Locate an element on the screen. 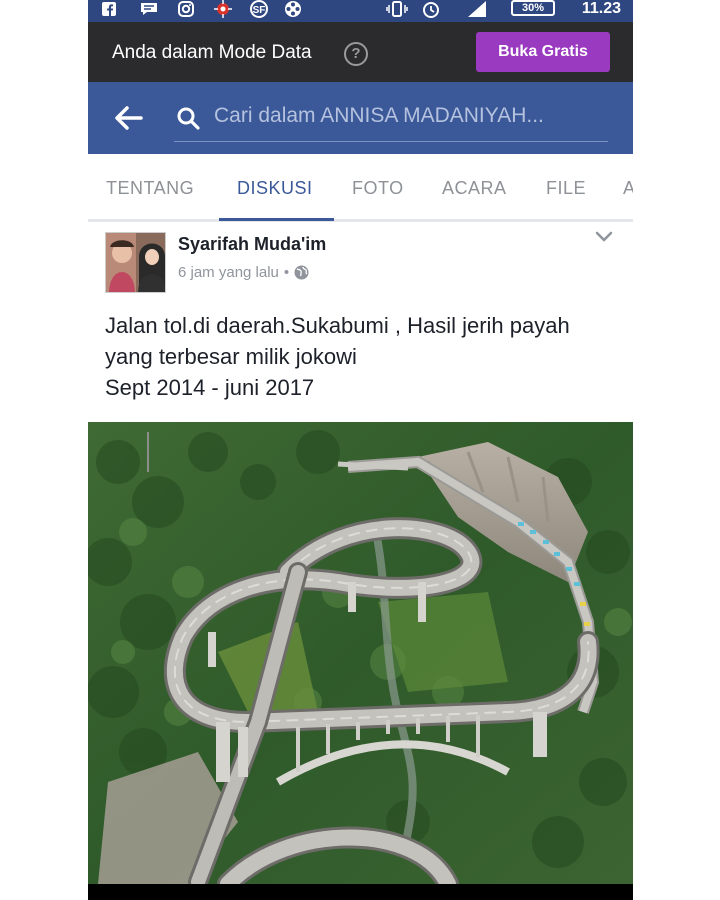 The height and width of the screenshot is (900, 720). facebook-notification-icon is located at coordinates (109, 9).